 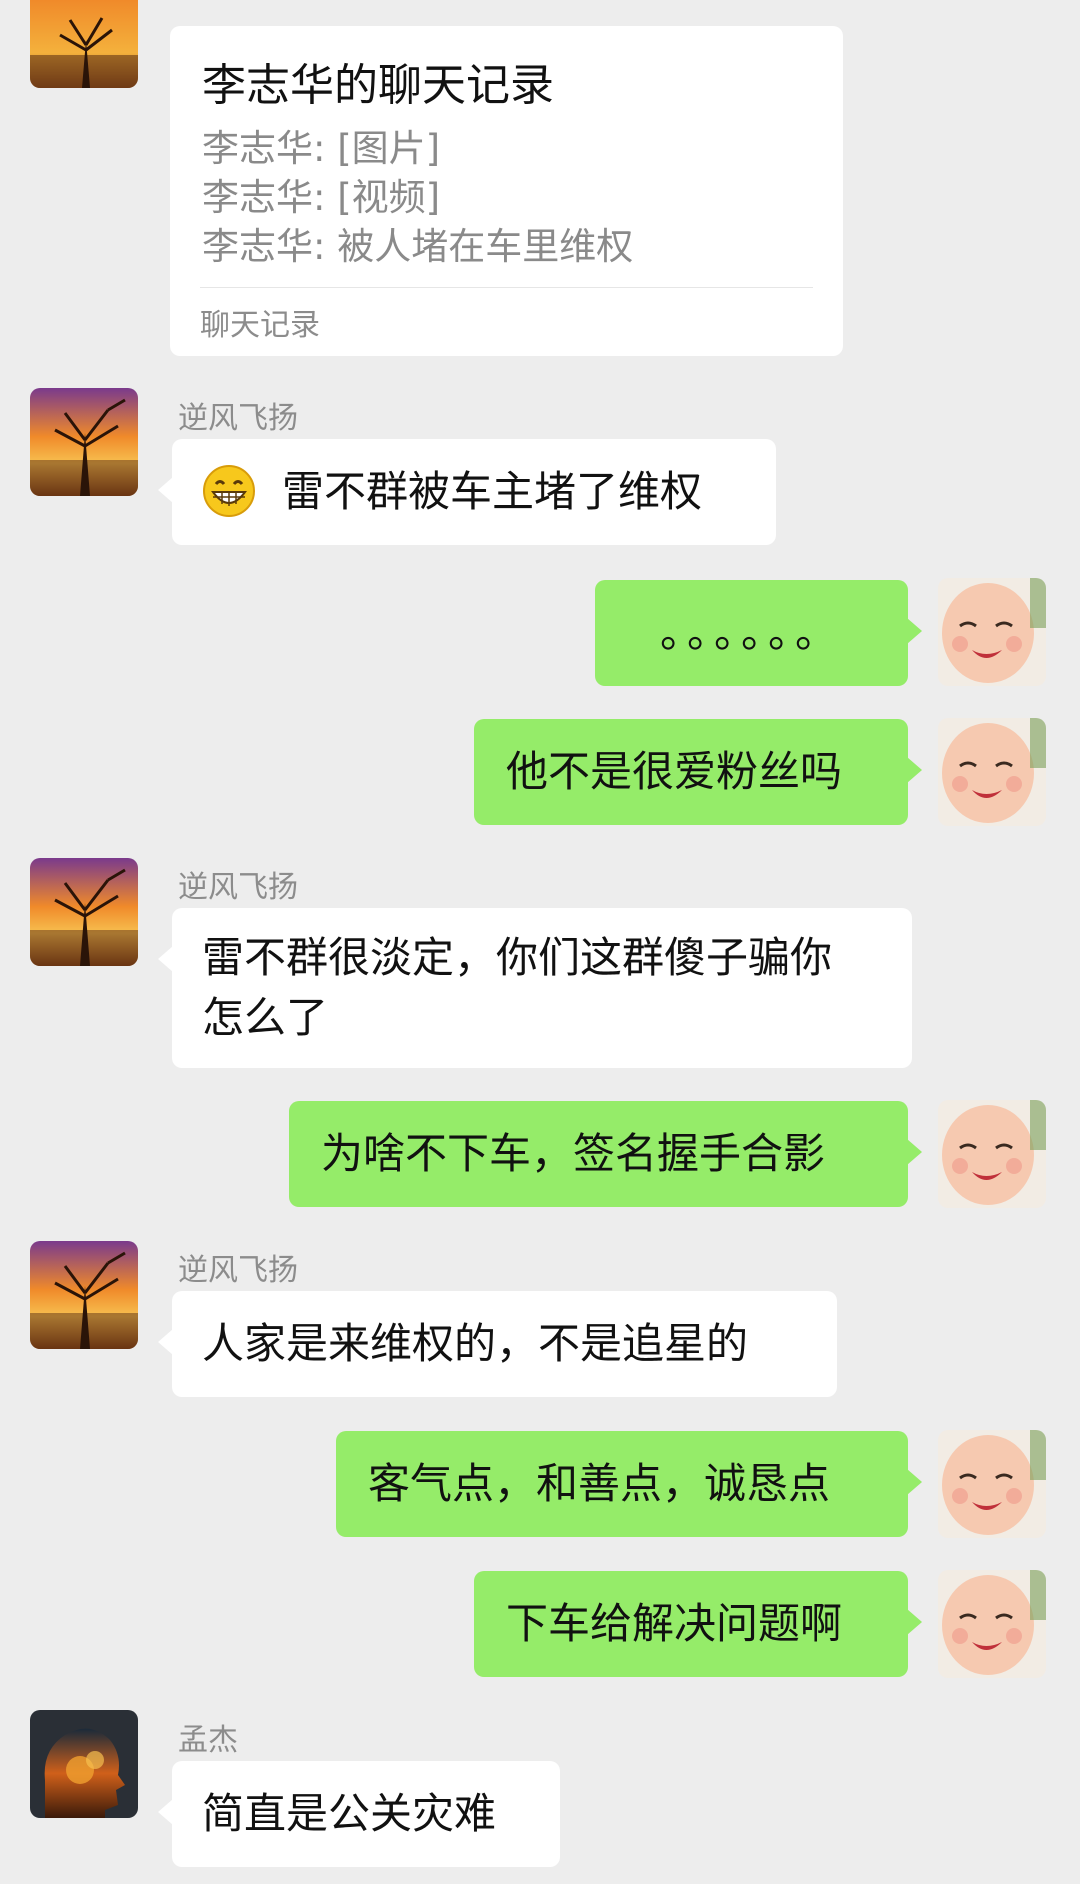 I want to click on message-bubble: 他不是很爱粉丝吗, so click(x=698, y=772).